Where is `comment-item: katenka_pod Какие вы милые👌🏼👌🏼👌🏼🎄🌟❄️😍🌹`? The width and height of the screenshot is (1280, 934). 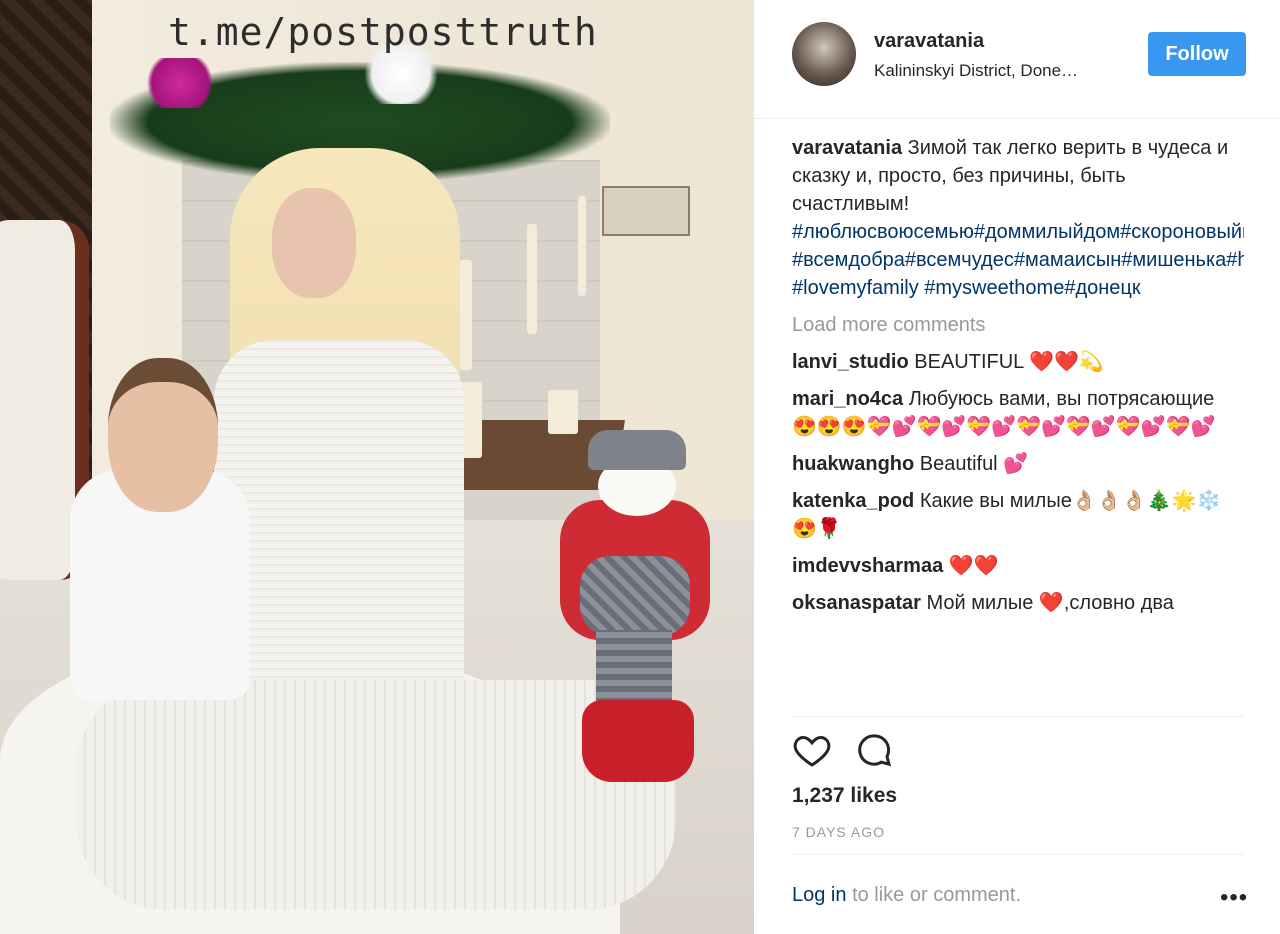 comment-item: katenka_pod Какие вы милые👌🏼👌🏼👌🏼🎄🌟❄️😍🌹 is located at coordinates (1018, 515).